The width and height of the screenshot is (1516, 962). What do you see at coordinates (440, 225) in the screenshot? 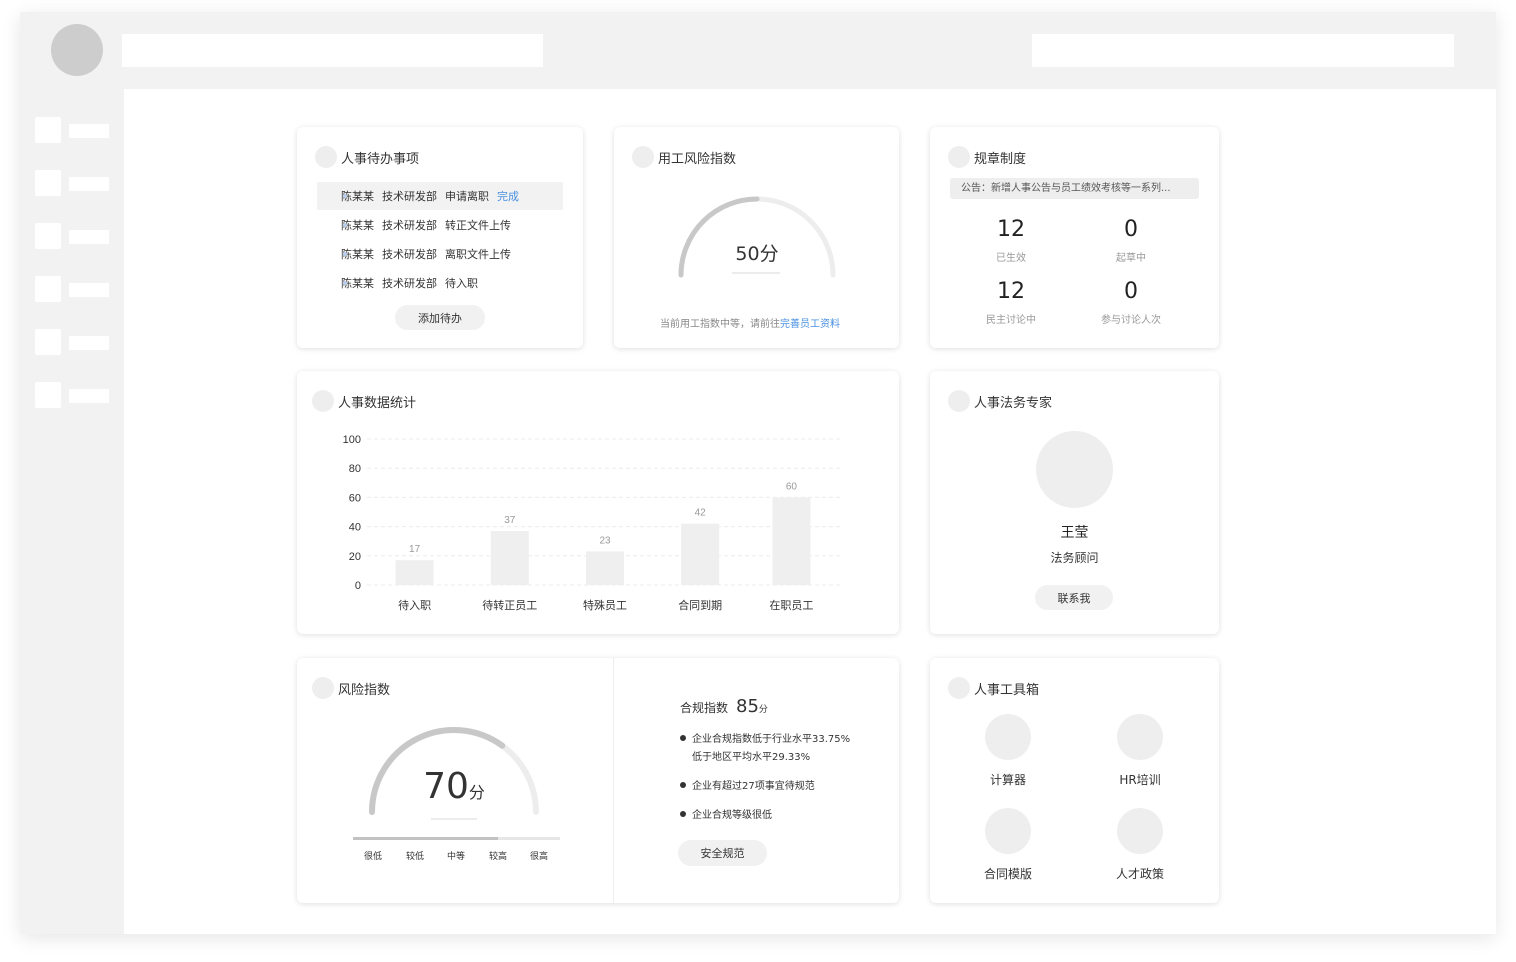
I see `todo-item: 陈某某 技术研发部 转正文件上传` at bounding box center [440, 225].